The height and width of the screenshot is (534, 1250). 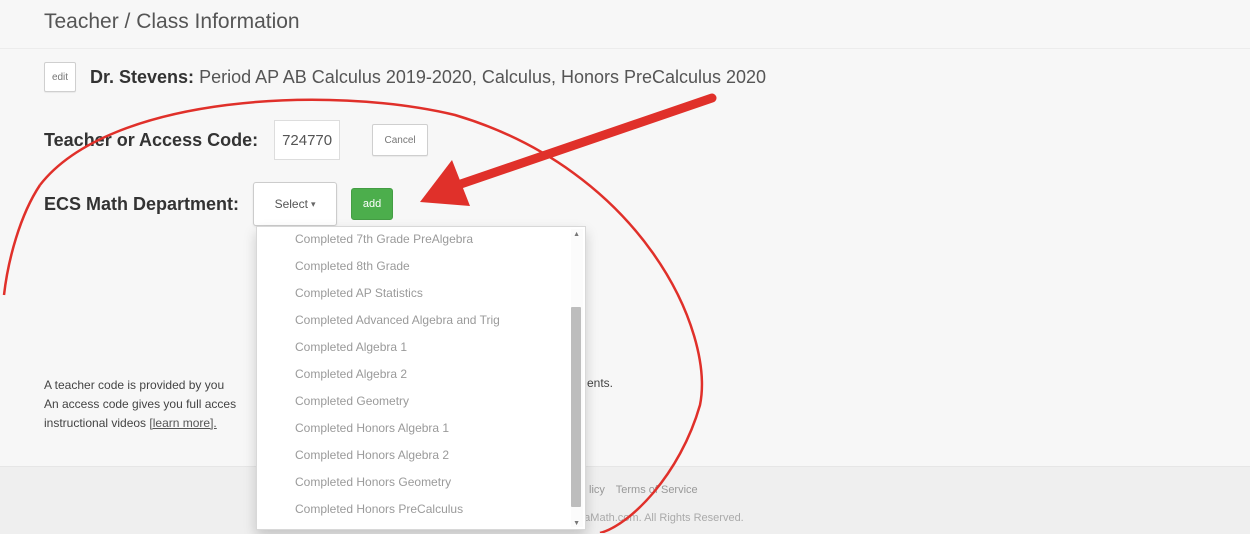 I want to click on teacher-name: Dr. Stevens:, so click(x=142, y=76).